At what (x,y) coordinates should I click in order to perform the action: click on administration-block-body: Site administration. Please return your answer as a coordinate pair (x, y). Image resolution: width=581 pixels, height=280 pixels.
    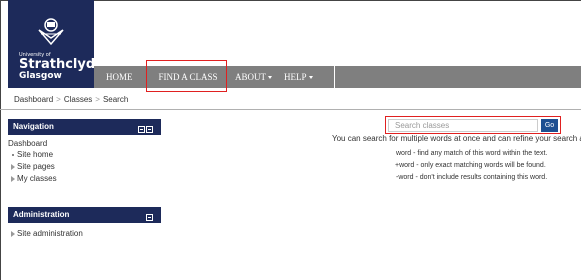
    Looking at the image, I should click on (84, 234).